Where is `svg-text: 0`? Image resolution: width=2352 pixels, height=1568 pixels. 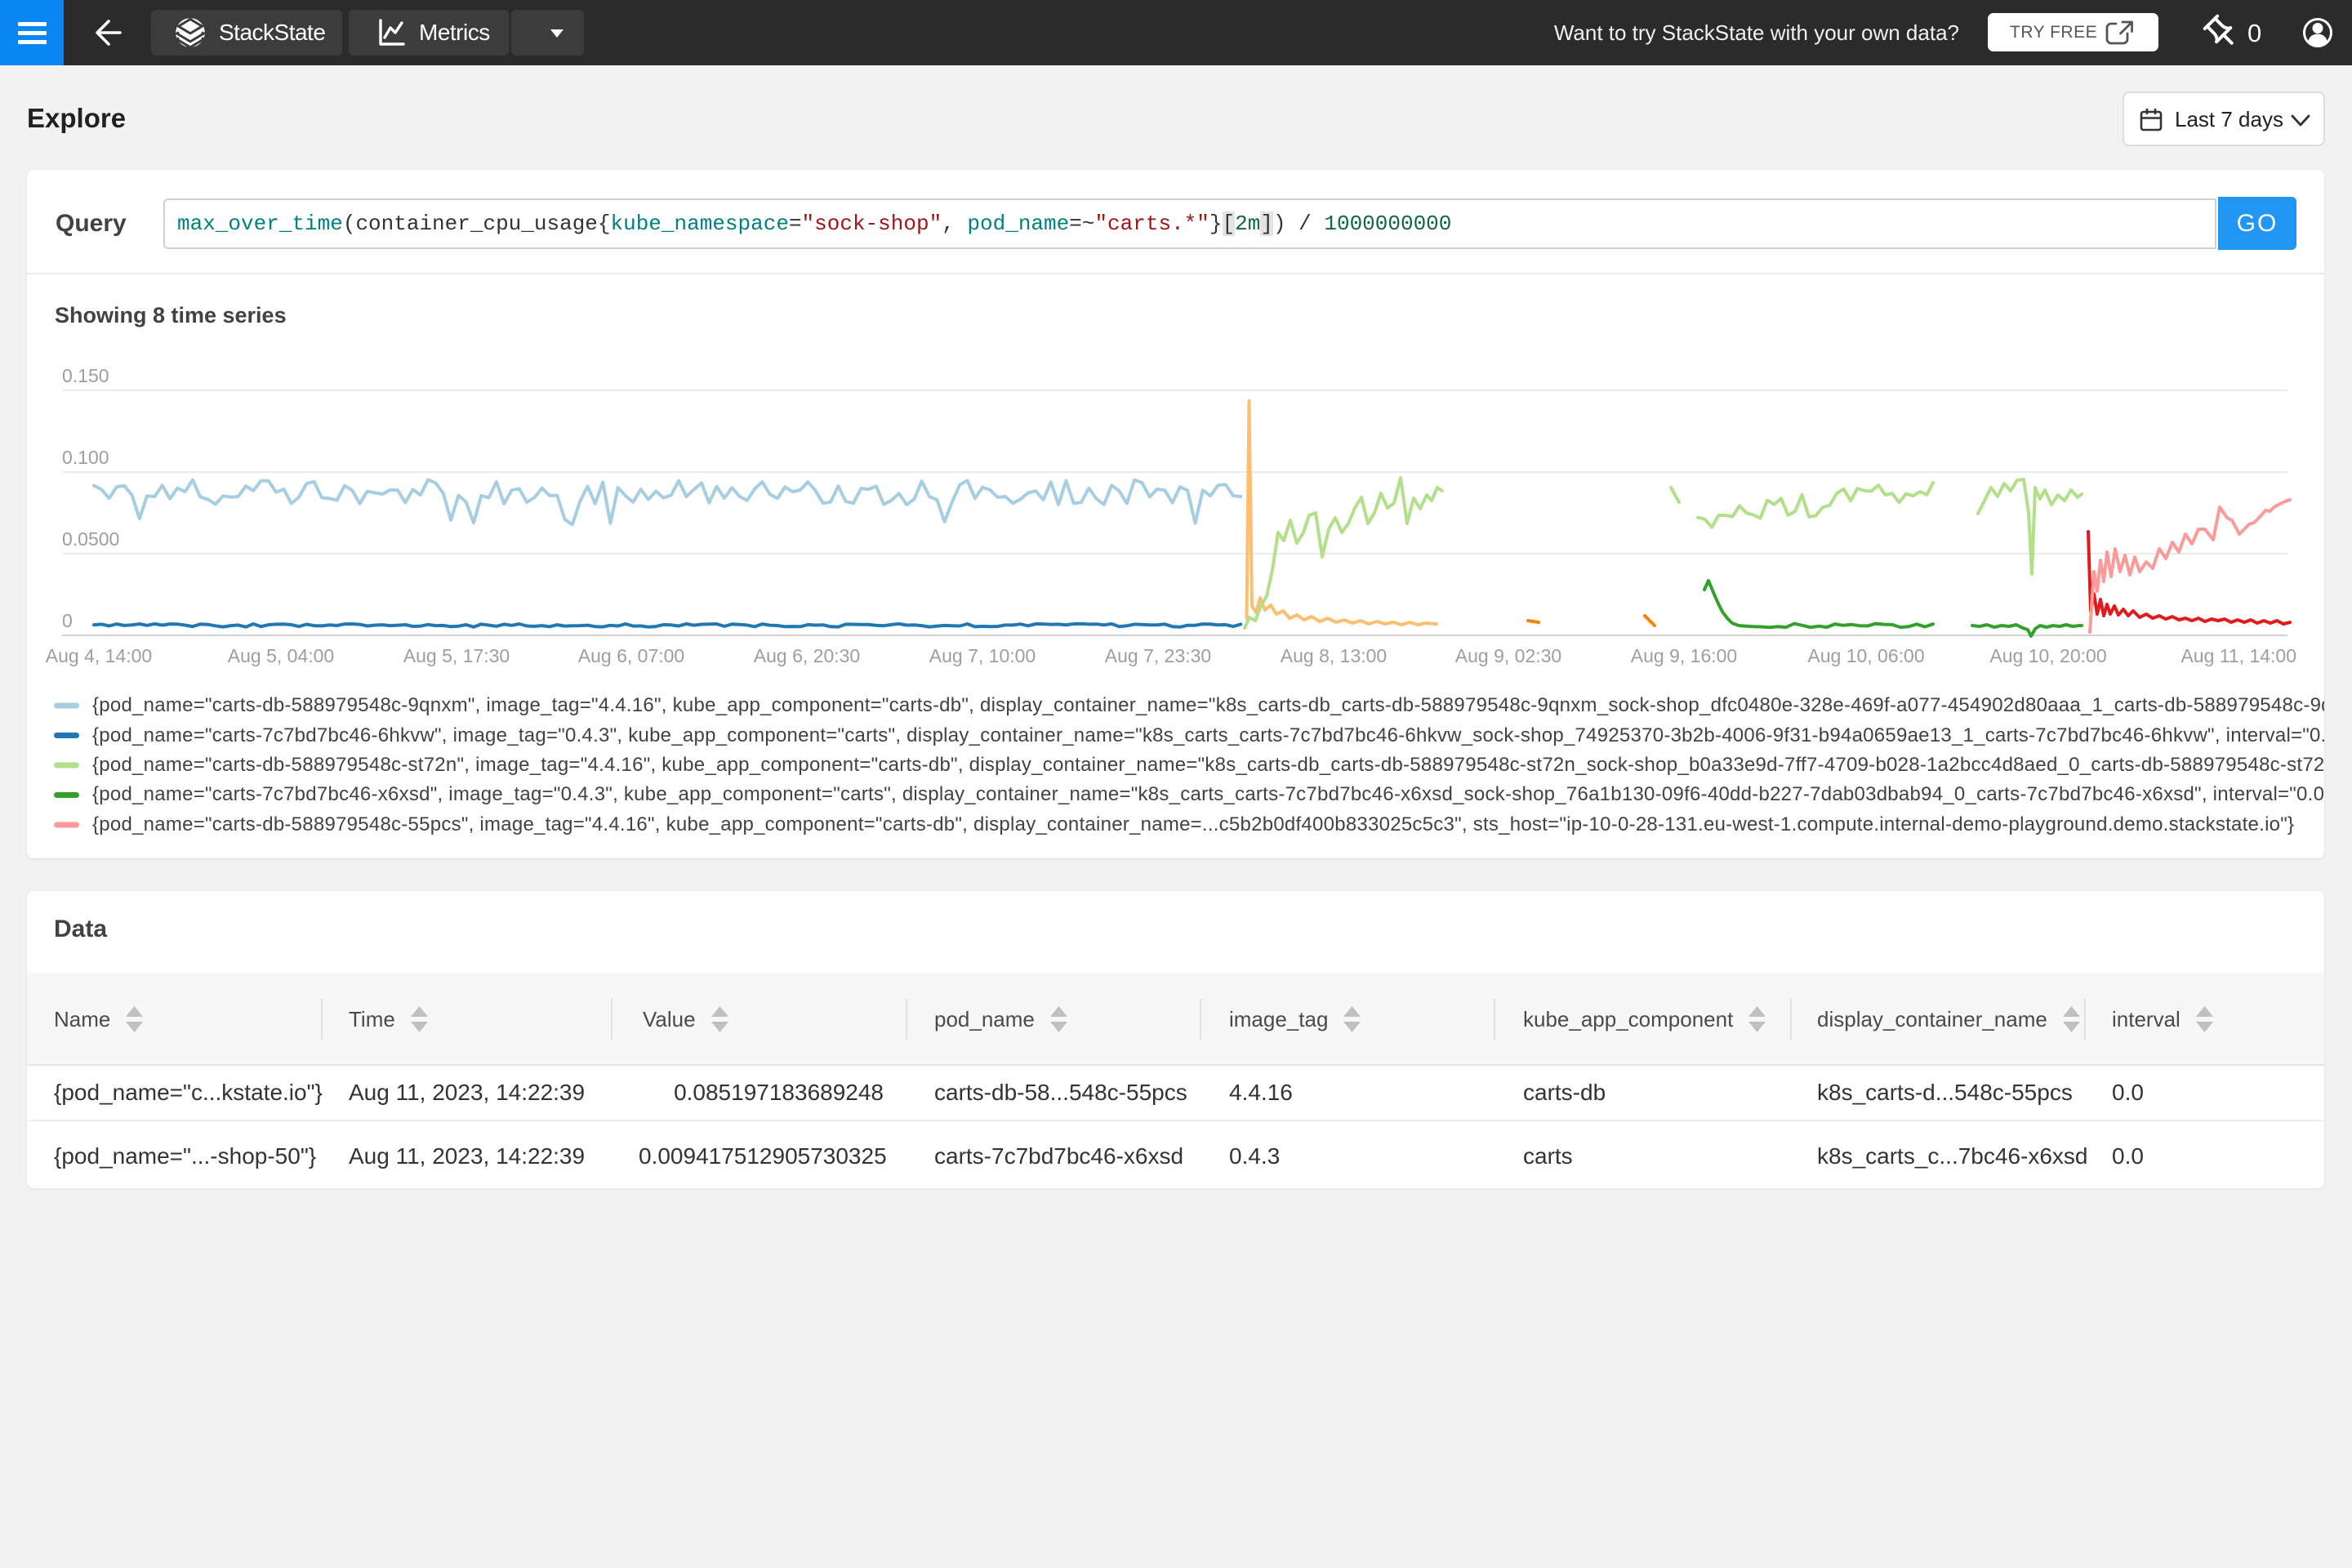 svg-text: 0 is located at coordinates (2254, 33).